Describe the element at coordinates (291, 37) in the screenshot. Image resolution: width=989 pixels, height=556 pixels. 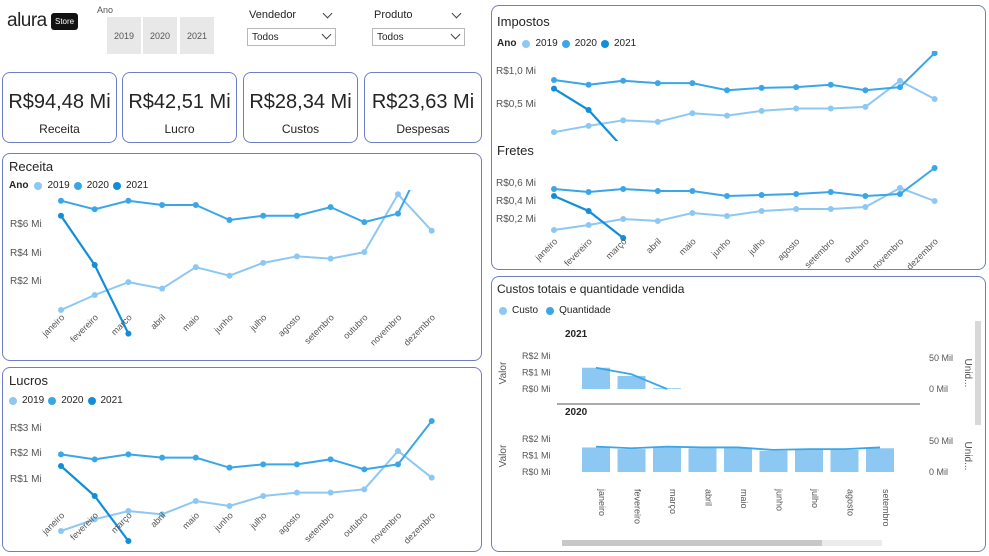
I see `vendor-dropdown: Todos` at that location.